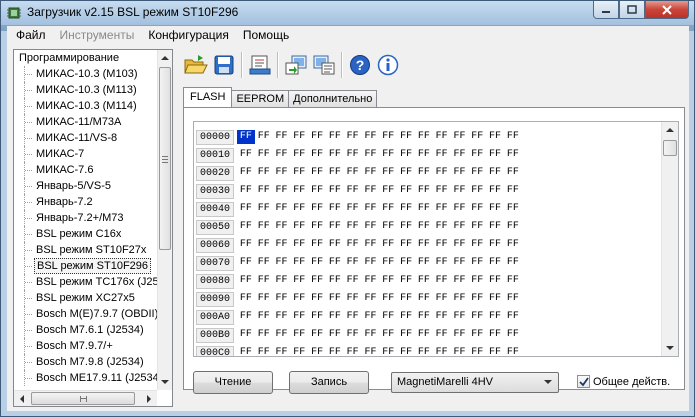 Image resolution: width=695 pixels, height=417 pixels. I want to click on maximize-button, so click(632, 10).